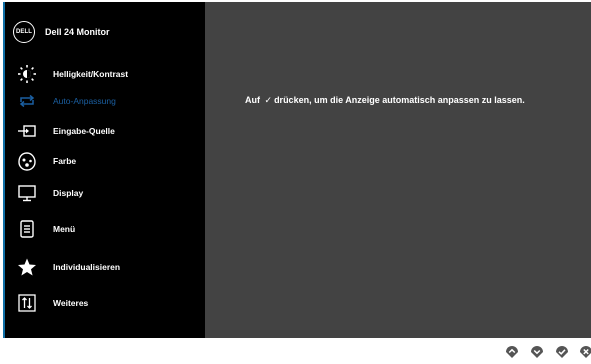 This screenshot has height=364, width=591. I want to click on menu-item-brightness-contrast: Helligkeit/Kontrast, so click(107, 74).